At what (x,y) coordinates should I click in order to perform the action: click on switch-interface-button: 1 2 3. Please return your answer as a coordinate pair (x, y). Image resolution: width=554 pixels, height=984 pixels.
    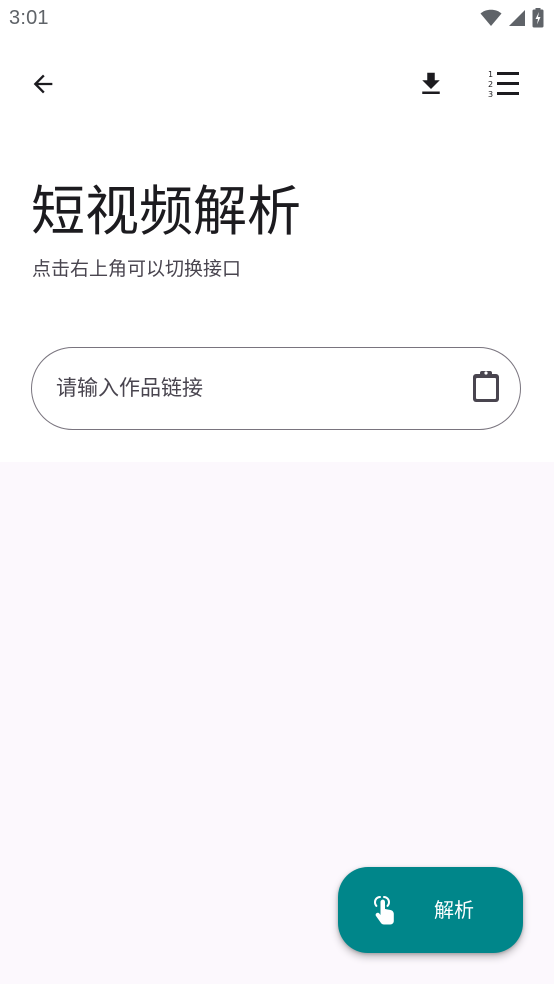
    Looking at the image, I should click on (504, 86).